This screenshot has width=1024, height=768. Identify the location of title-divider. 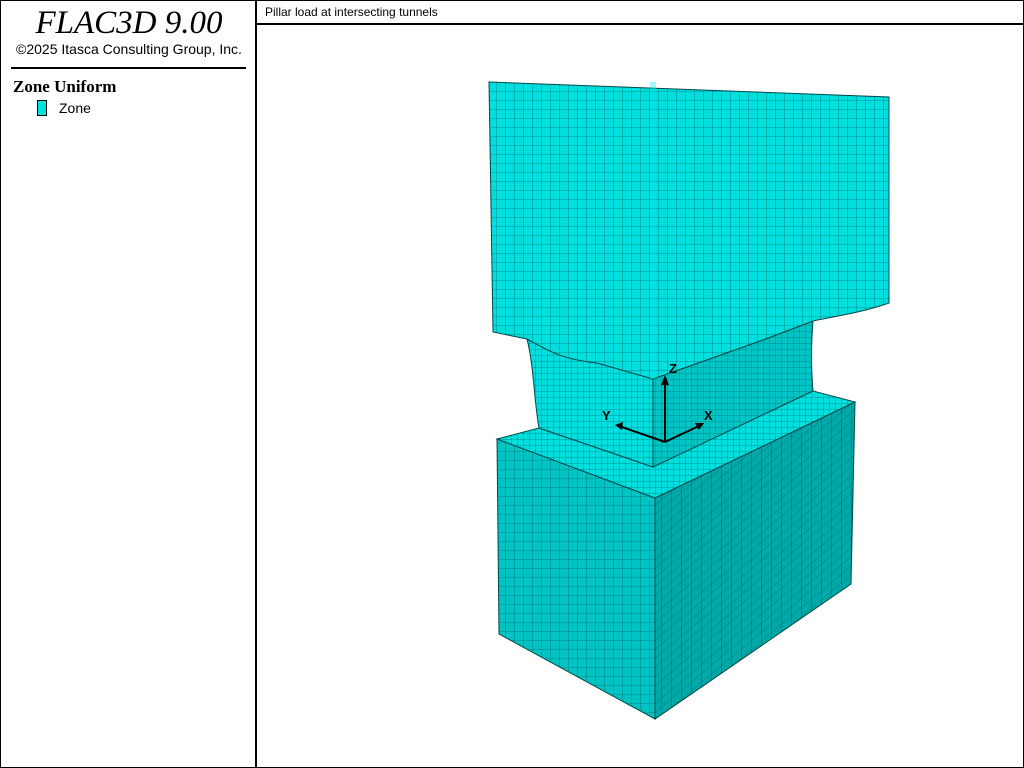
(128, 68).